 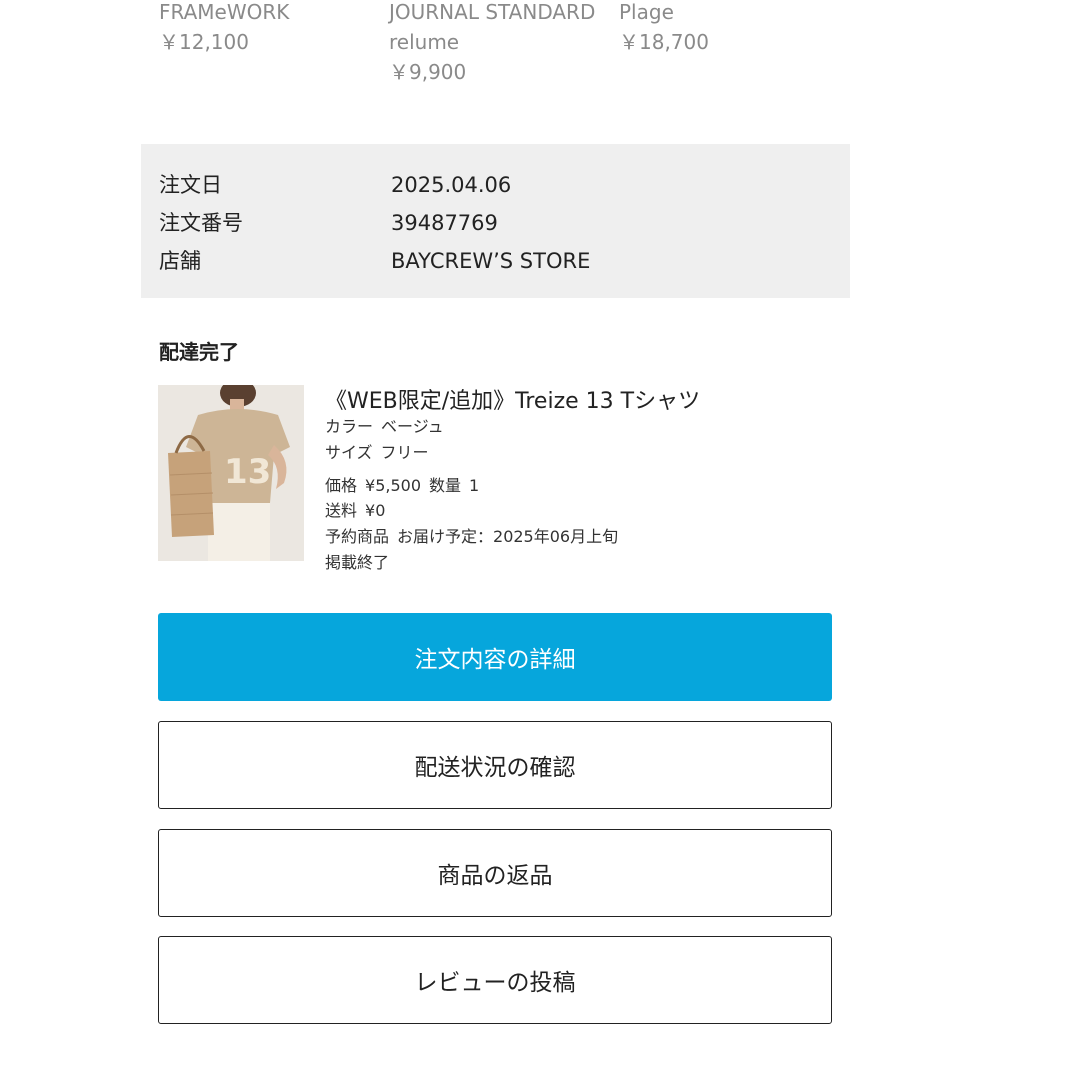 I want to click on product-shipping-label: 送料, so click(x=341, y=510).